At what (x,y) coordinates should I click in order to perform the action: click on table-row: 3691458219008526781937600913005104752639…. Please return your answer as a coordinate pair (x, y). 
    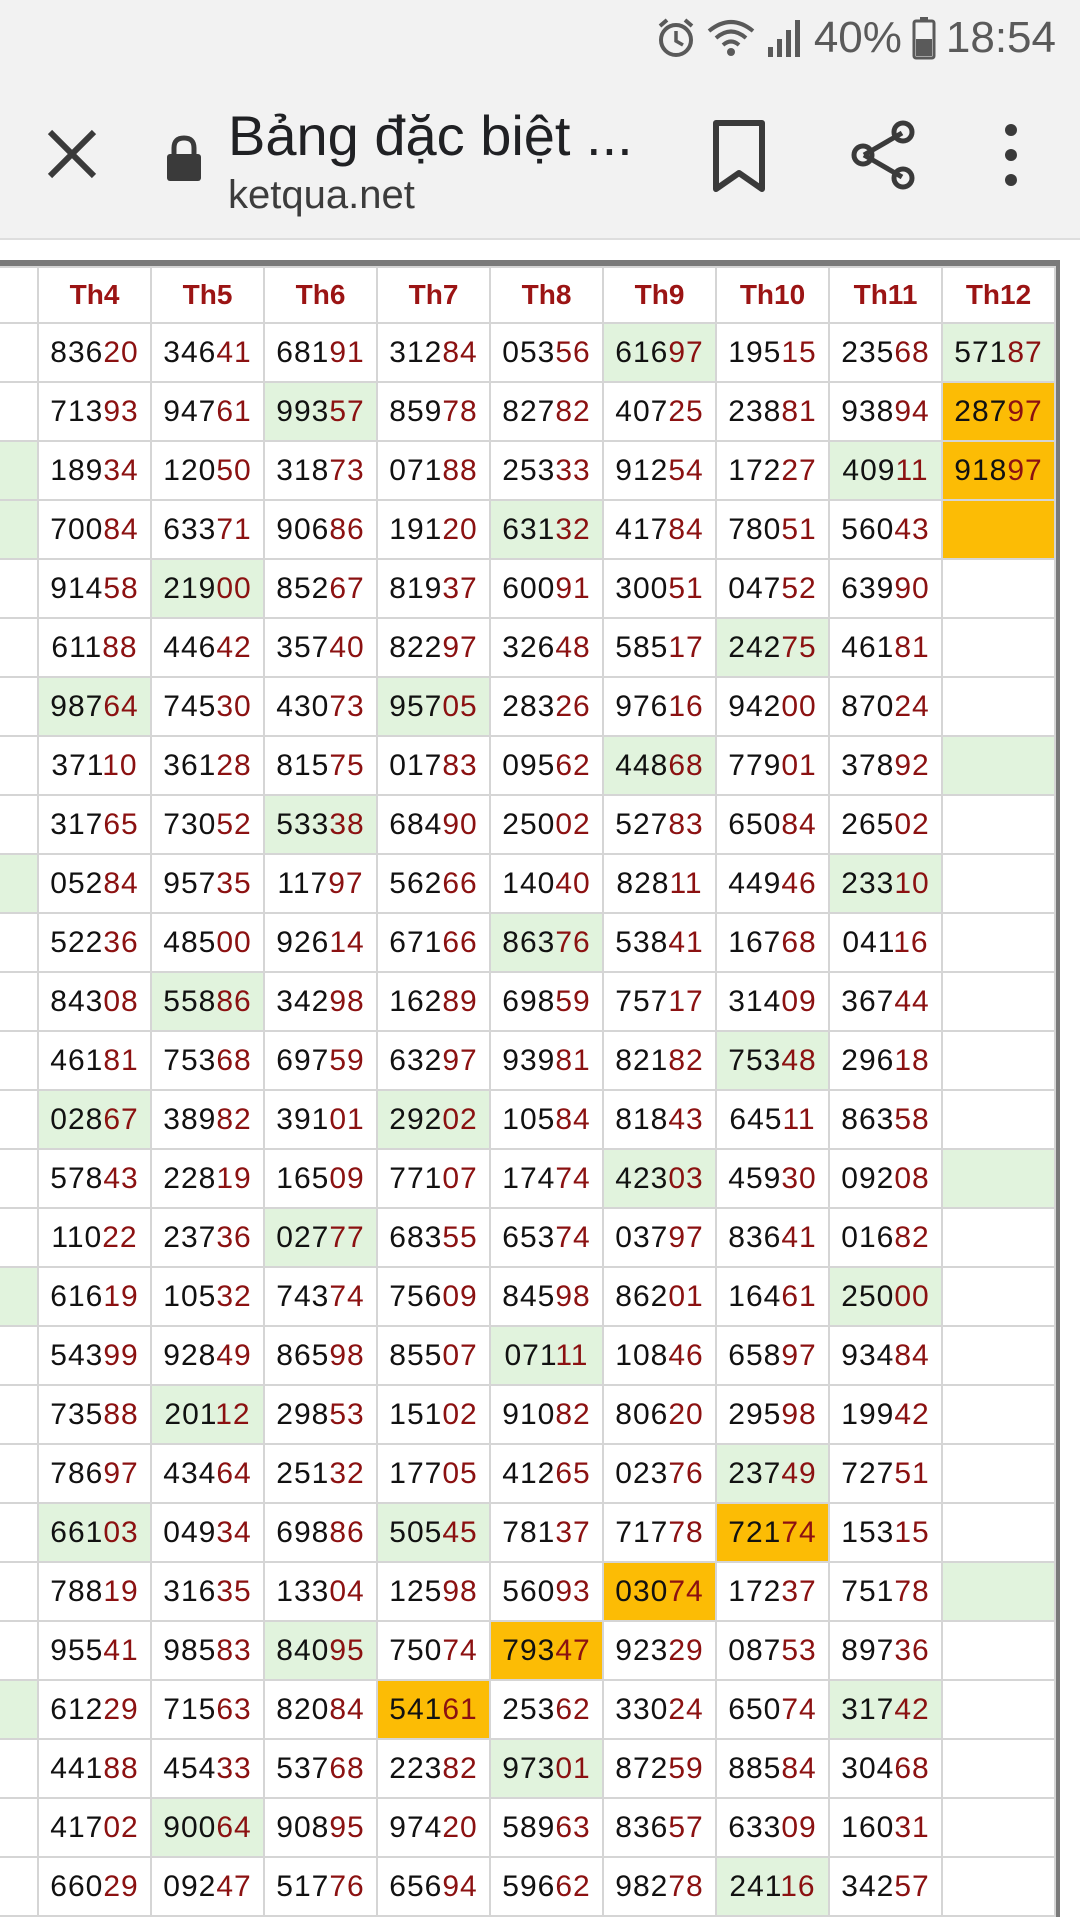
    Looking at the image, I should click on (528, 588).